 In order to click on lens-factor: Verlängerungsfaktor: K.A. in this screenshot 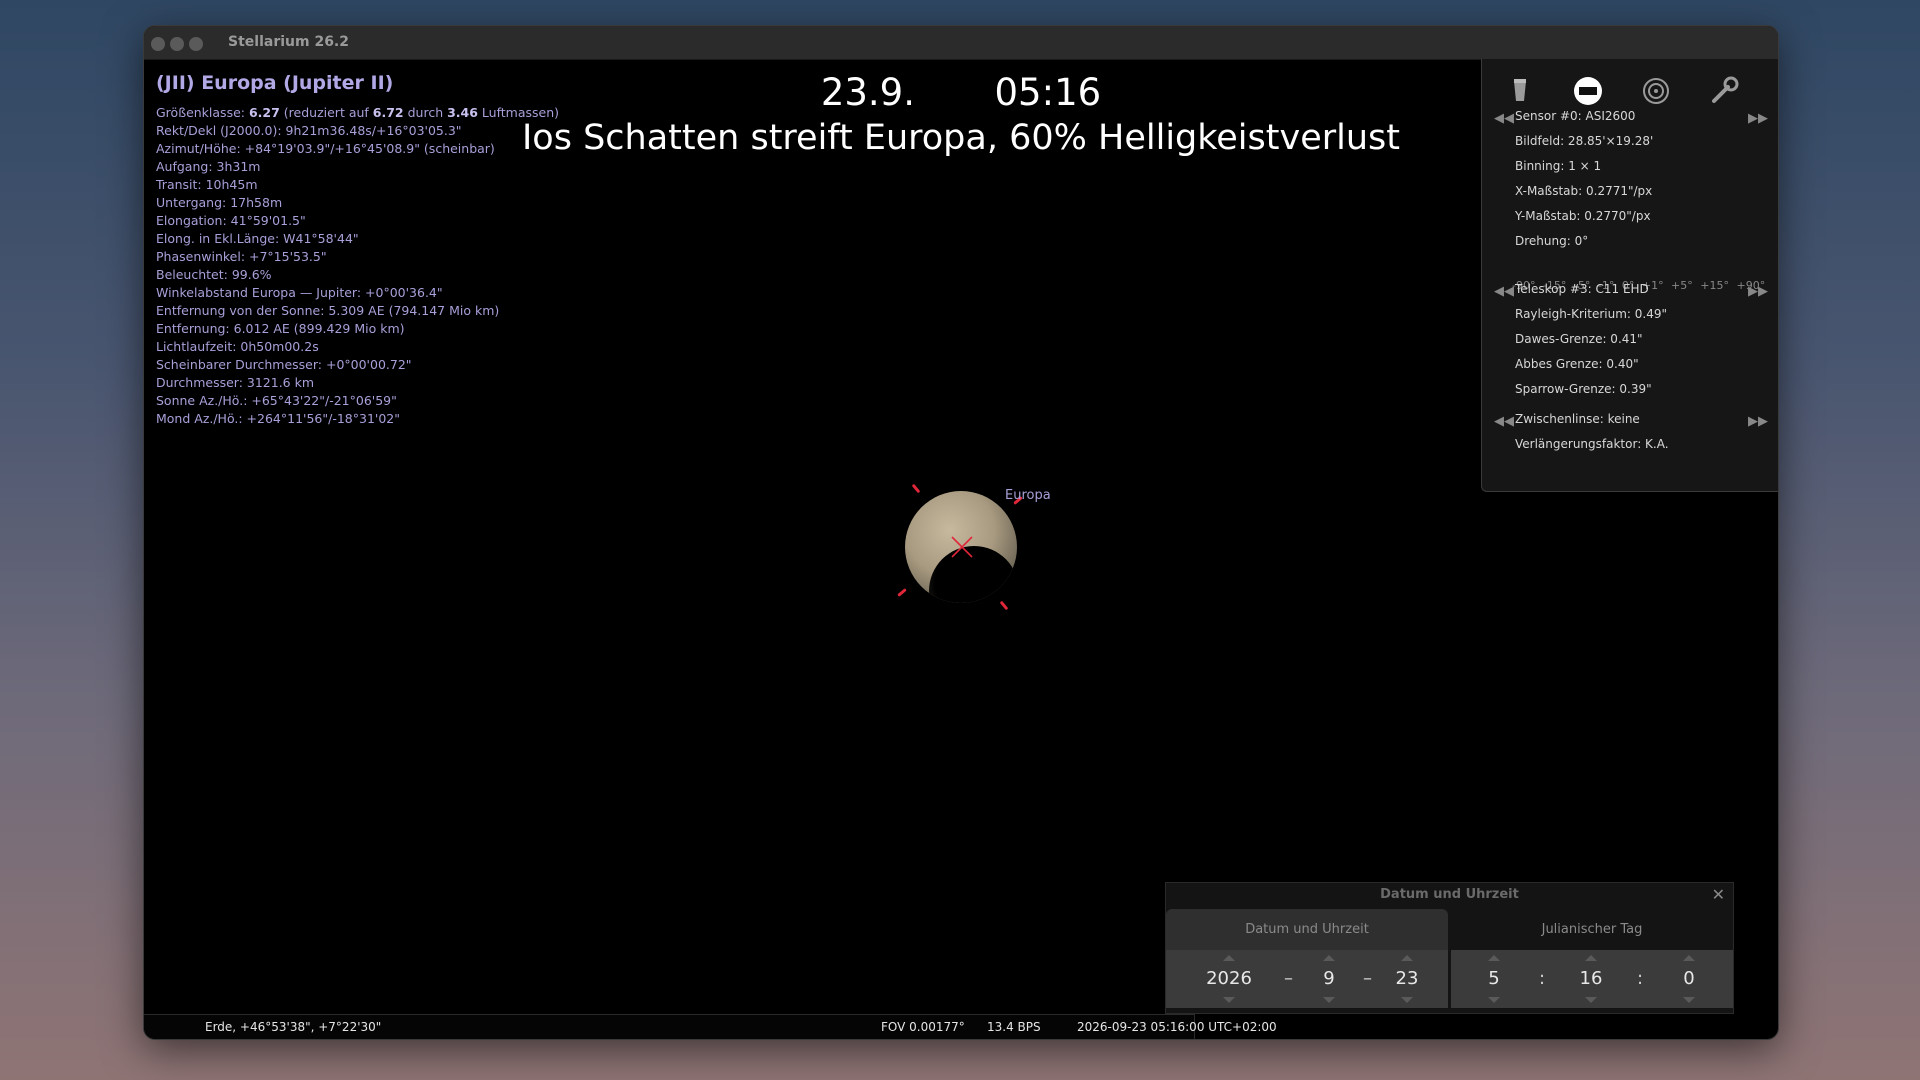, I will do `click(1592, 444)`.